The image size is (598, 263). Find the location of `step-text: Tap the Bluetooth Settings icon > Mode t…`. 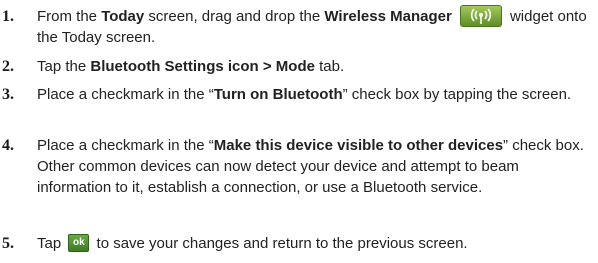

step-text: Tap the Bluetooth Settings icon > Mode t… is located at coordinates (316, 66).